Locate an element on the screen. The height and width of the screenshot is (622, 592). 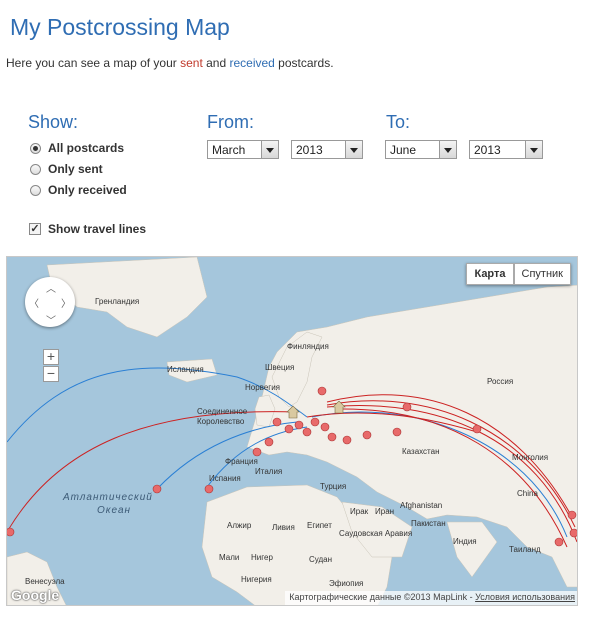
google-logo: Google is located at coordinates (35, 595).